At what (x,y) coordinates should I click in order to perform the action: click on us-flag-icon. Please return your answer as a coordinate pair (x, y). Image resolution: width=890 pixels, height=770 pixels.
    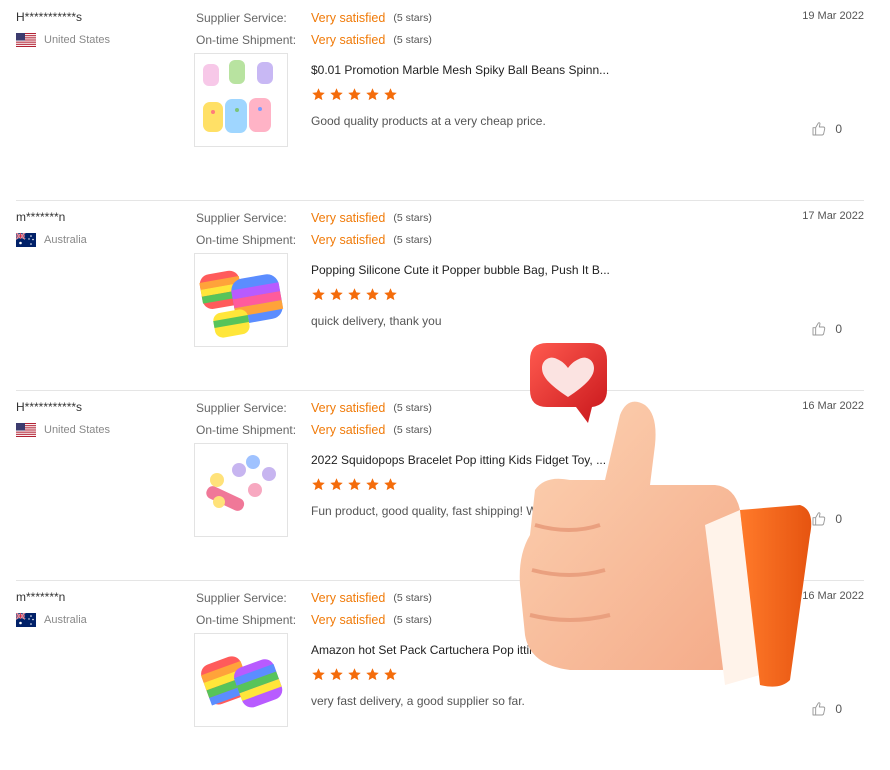
    Looking at the image, I should click on (26, 40).